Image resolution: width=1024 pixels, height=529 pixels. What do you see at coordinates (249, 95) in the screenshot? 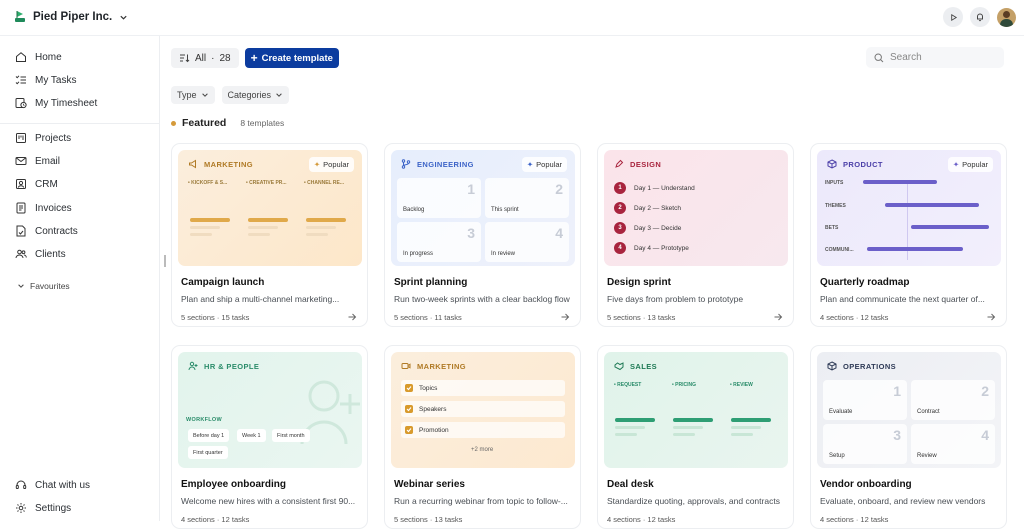
I see `categories-filter-label: Categories` at bounding box center [249, 95].